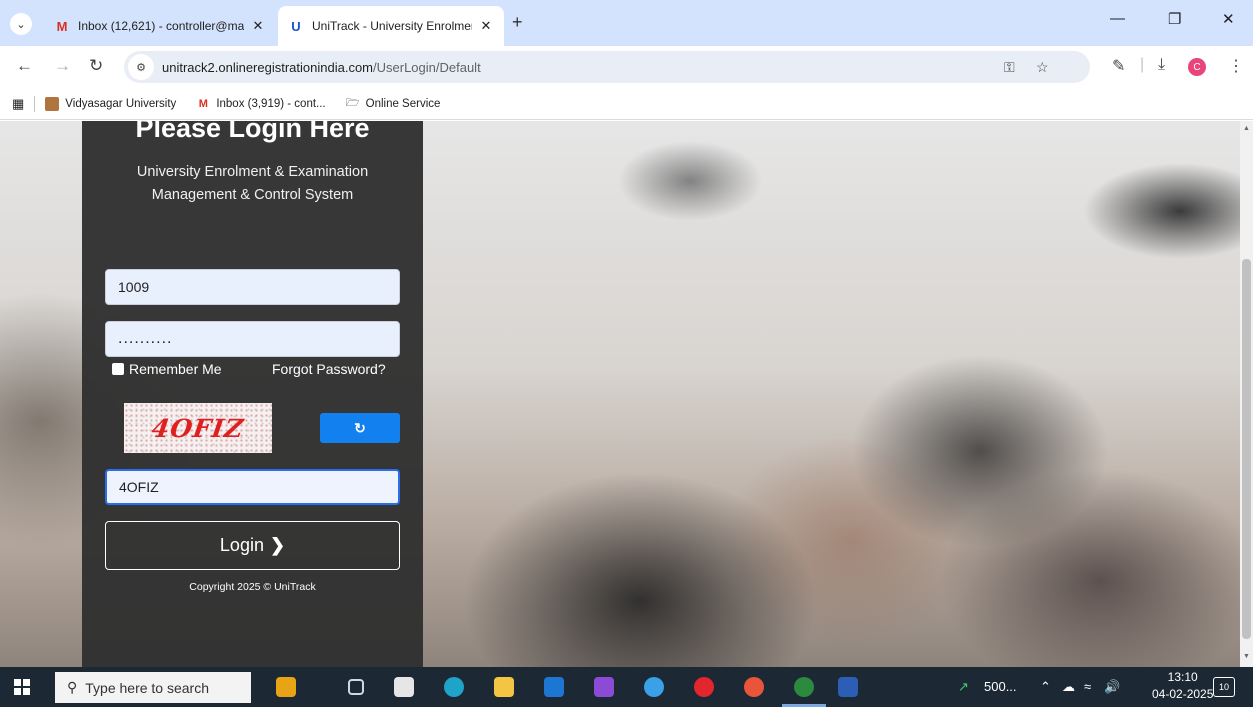 Image resolution: width=1253 pixels, height=707 pixels. What do you see at coordinates (24, 66) in the screenshot?
I see `back-icon: ←` at bounding box center [24, 66].